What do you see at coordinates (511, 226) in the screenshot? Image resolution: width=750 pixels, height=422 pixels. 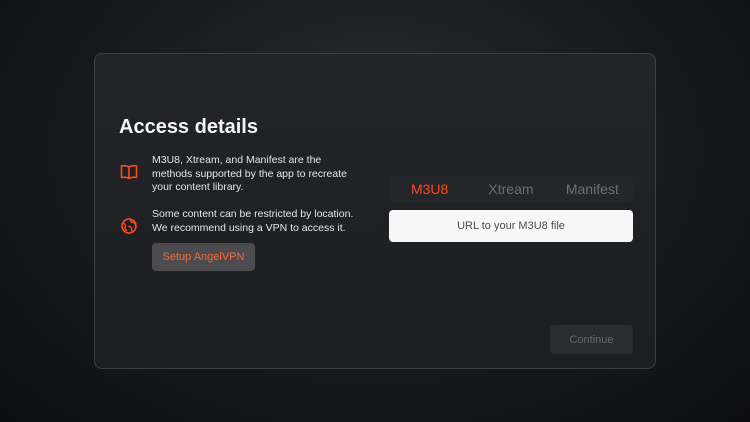 I see `m3u8-url-input` at bounding box center [511, 226].